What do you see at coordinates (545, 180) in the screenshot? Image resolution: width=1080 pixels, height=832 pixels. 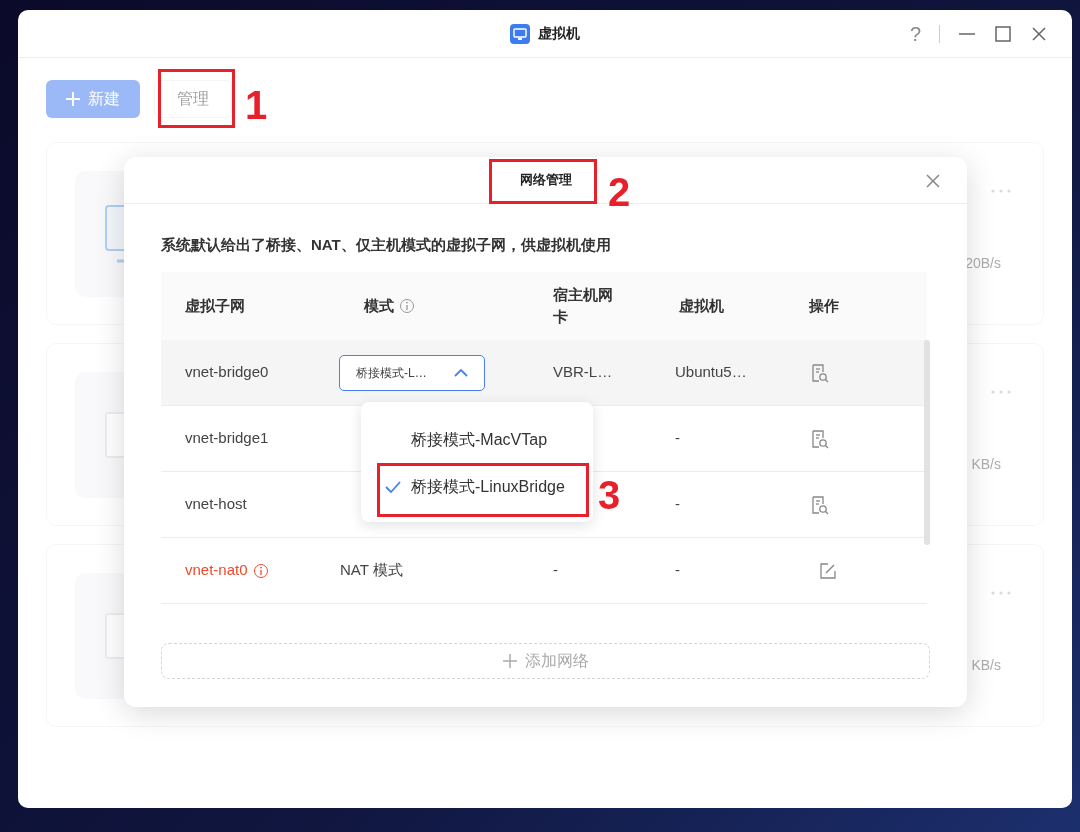 I see `dialog-title: 网络管理` at bounding box center [545, 180].